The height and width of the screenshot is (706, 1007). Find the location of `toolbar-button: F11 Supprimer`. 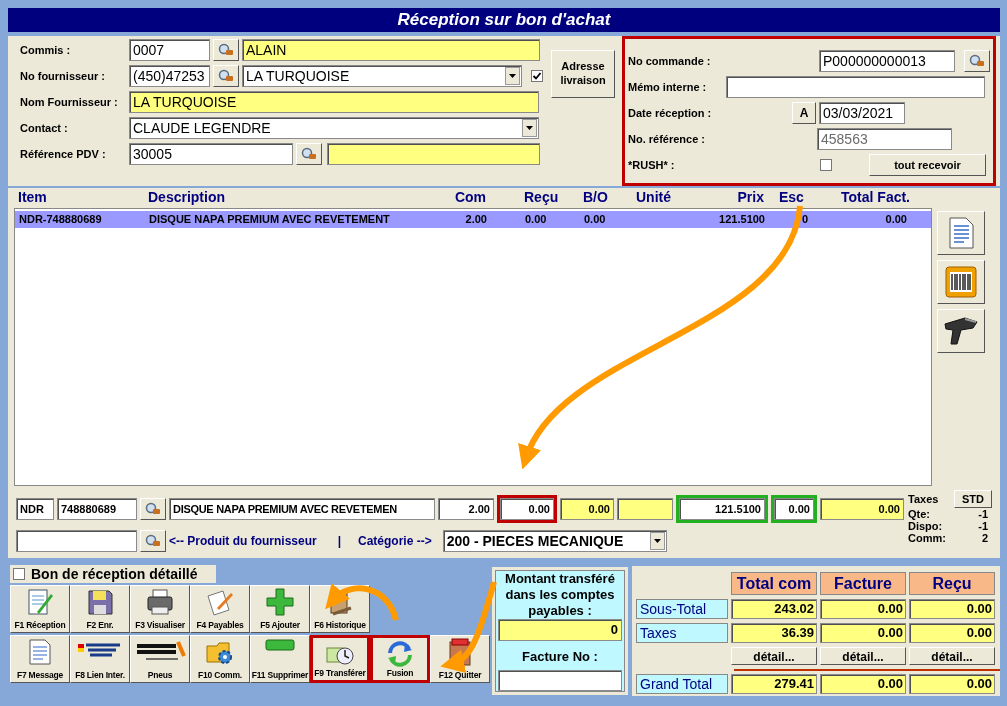

toolbar-button: F11 Supprimer is located at coordinates (280, 659).